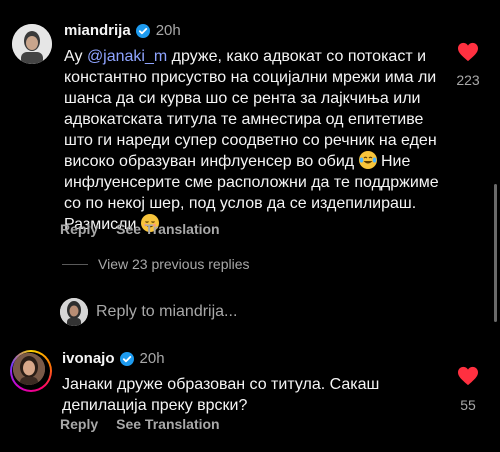  I want to click on current-user-avatar, so click(74, 312).